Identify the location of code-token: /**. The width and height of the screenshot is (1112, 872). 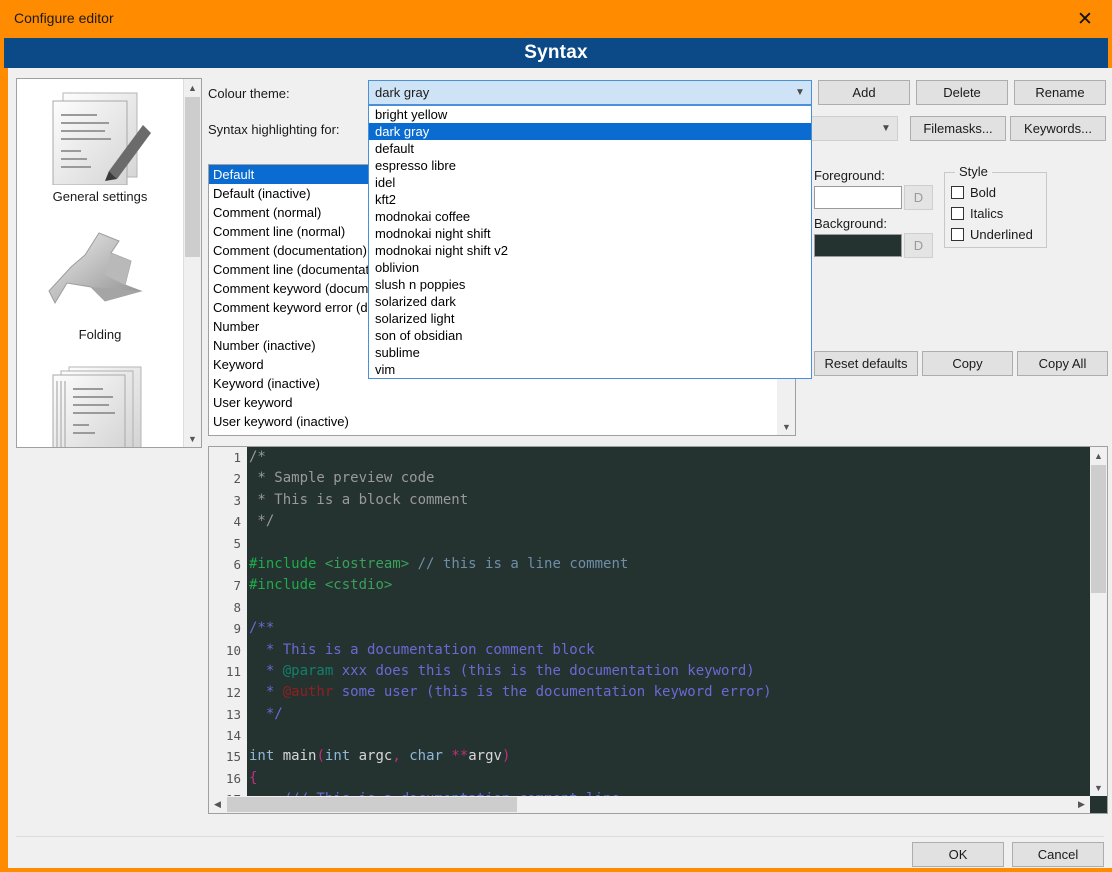
(262, 628).